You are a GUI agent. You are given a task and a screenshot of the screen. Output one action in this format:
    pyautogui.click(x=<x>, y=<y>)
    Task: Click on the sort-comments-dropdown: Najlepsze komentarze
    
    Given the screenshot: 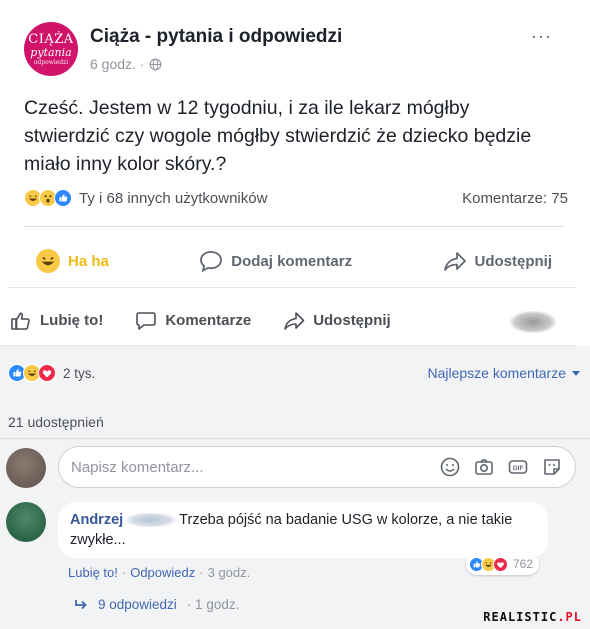 What is the action you would take?
    pyautogui.click(x=503, y=373)
    